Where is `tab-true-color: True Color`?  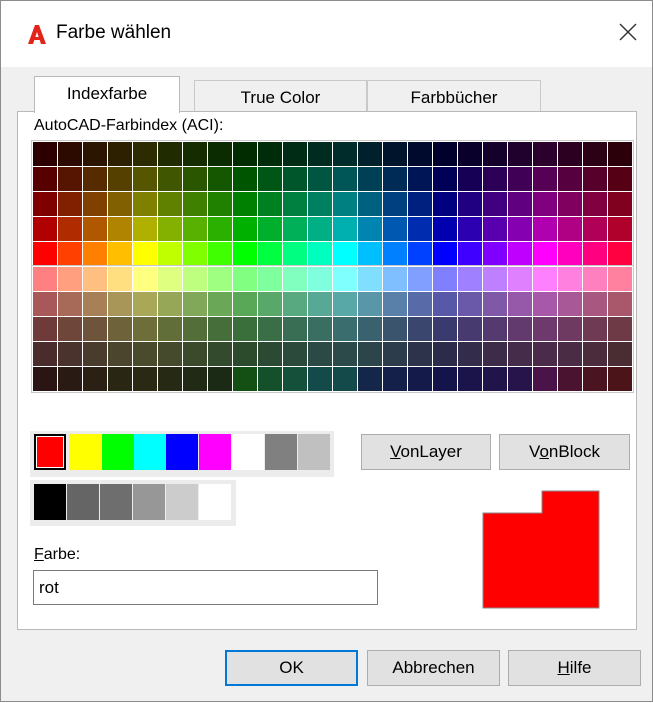 tab-true-color: True Color is located at coordinates (280, 97).